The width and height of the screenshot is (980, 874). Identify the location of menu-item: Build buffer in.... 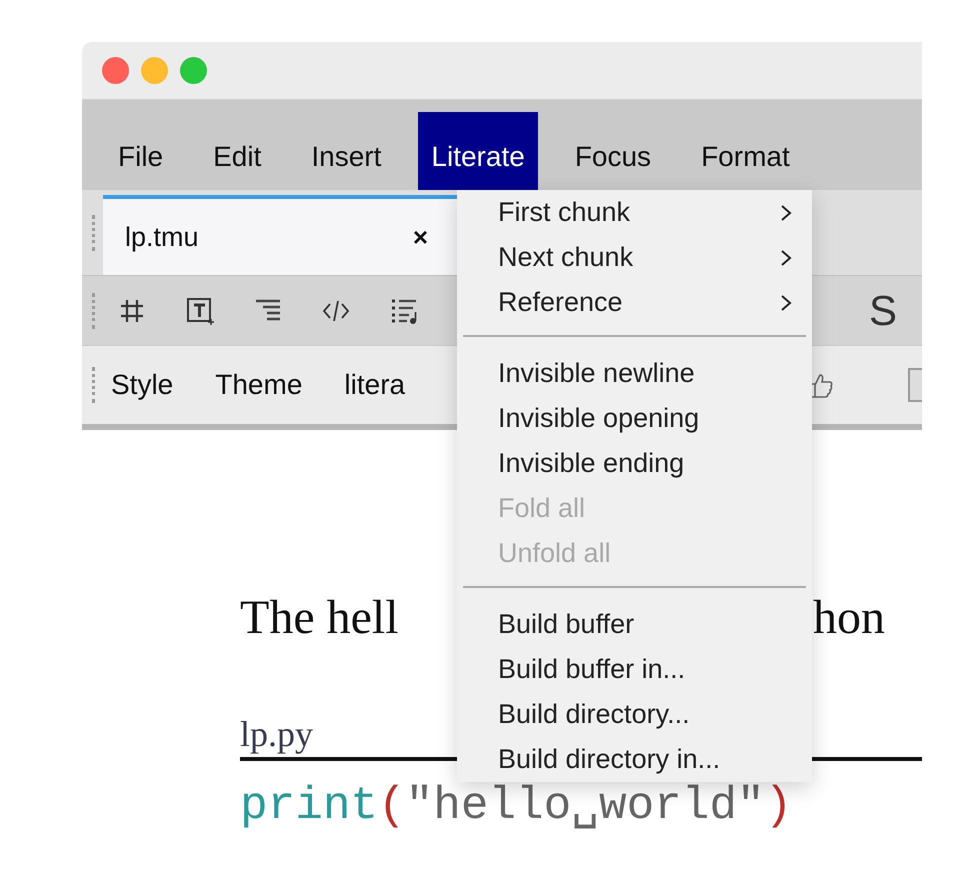
(634, 669).